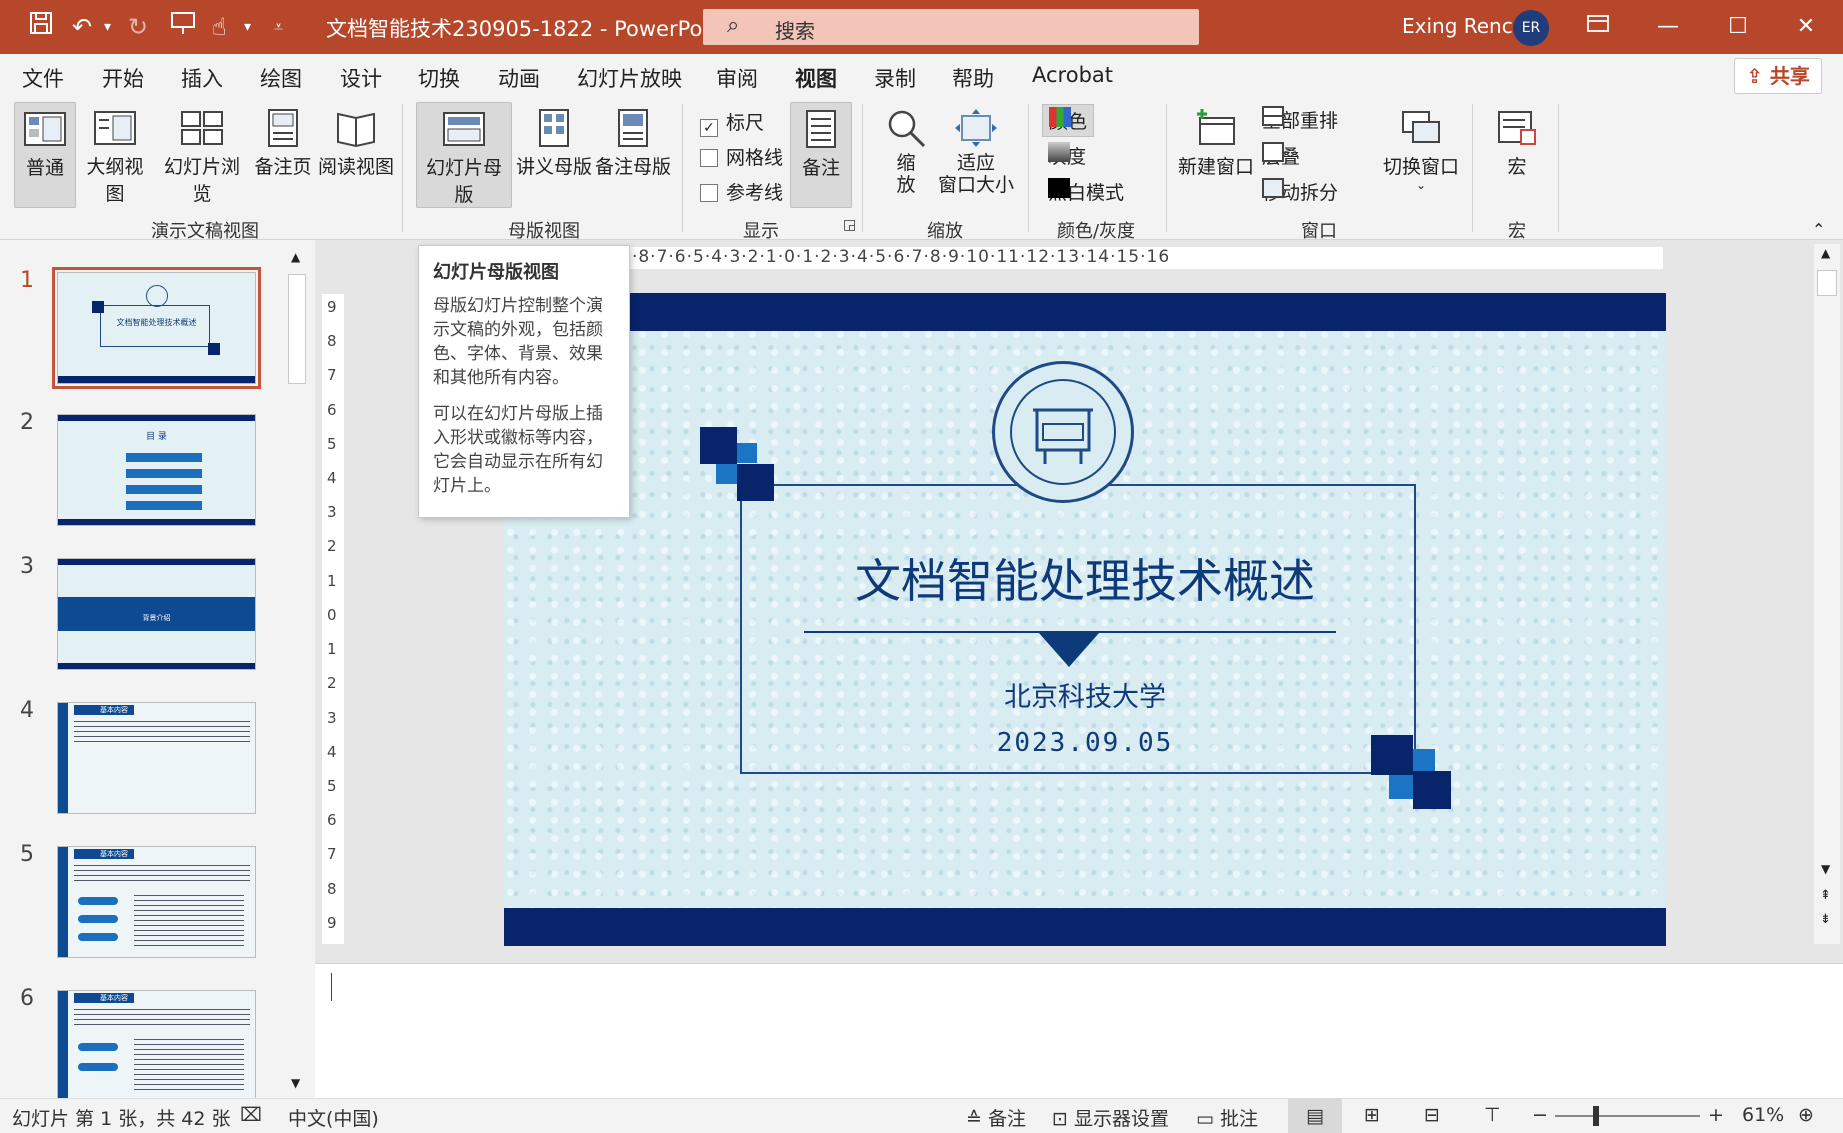 This screenshot has width=1843, height=1133. Describe the element at coordinates (1598, 27) in the screenshot. I see `ribbon-display-icon` at that location.